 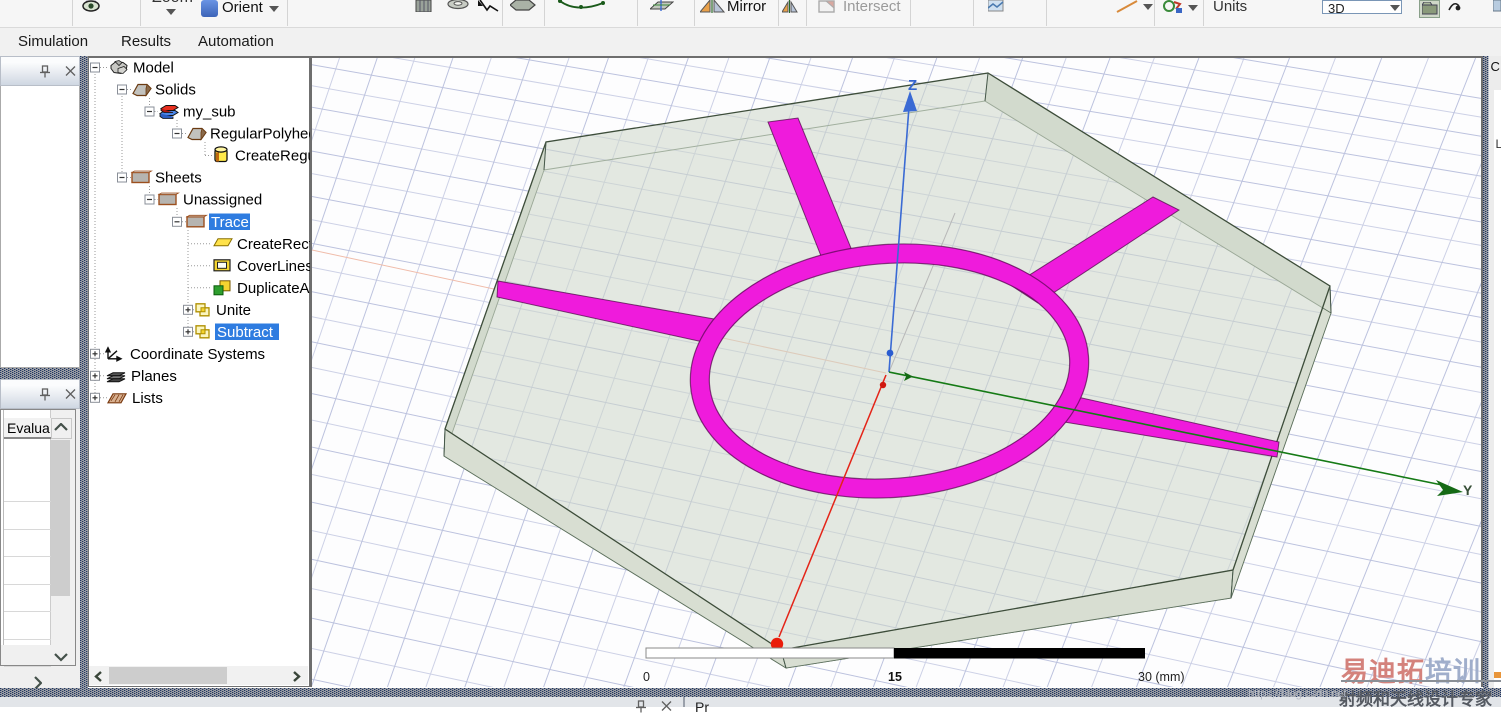 What do you see at coordinates (209, 112) in the screenshot?
I see `svg-text: my_sub` at bounding box center [209, 112].